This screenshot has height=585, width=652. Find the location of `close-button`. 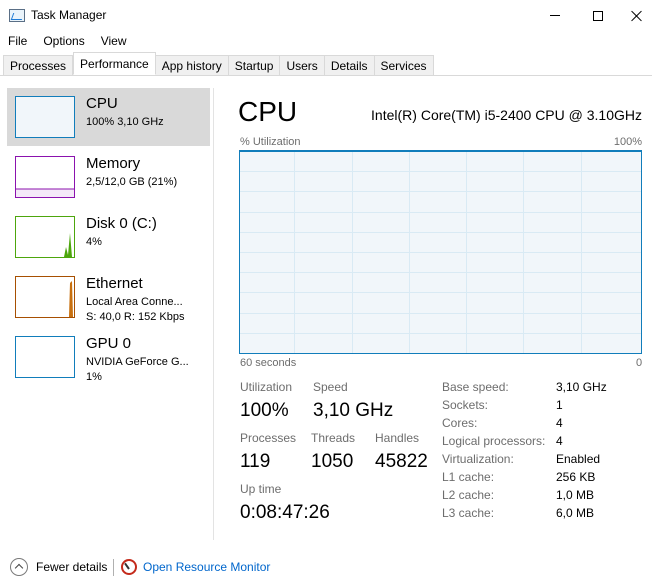

close-button is located at coordinates (633, 15).